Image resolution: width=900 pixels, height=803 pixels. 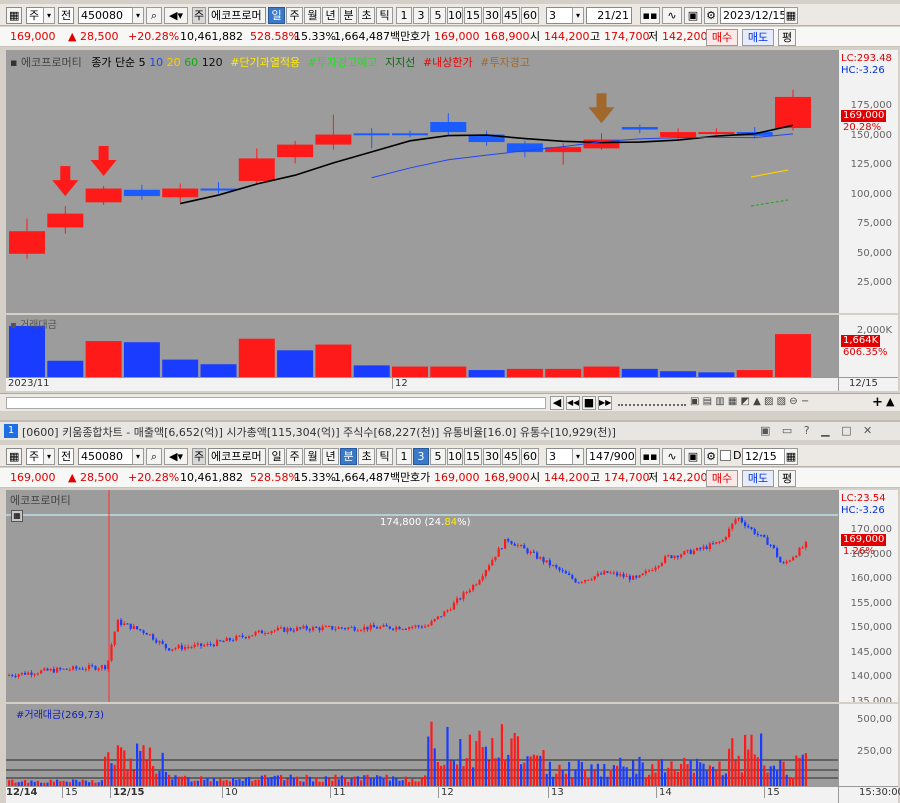 I want to click on period-tab-2-3: 년, so click(x=330, y=456).